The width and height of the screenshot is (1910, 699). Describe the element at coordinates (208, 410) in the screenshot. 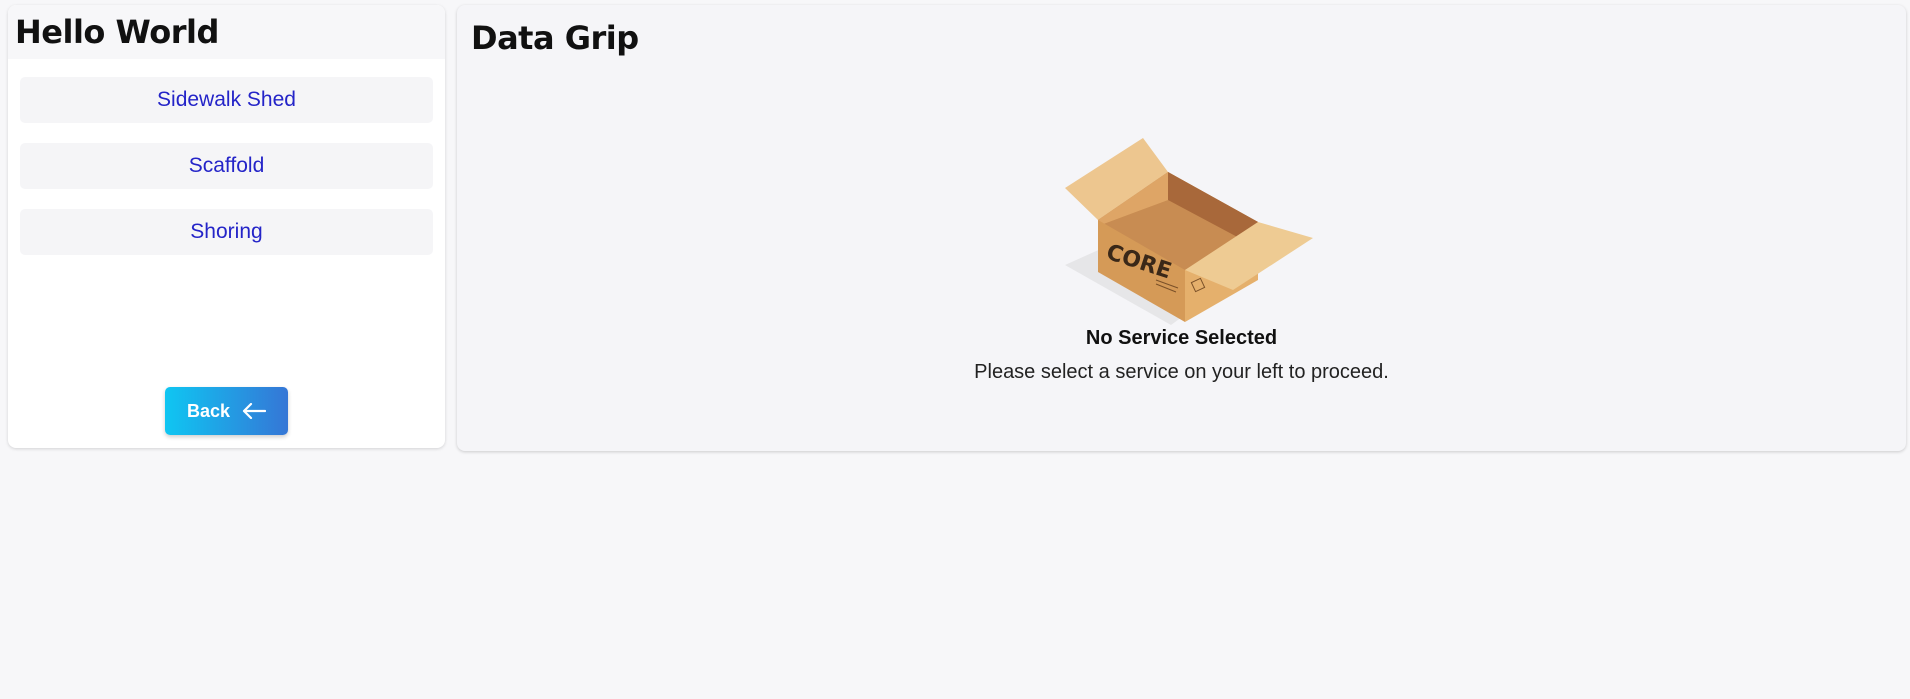

I see `back-button-label: Back` at that location.